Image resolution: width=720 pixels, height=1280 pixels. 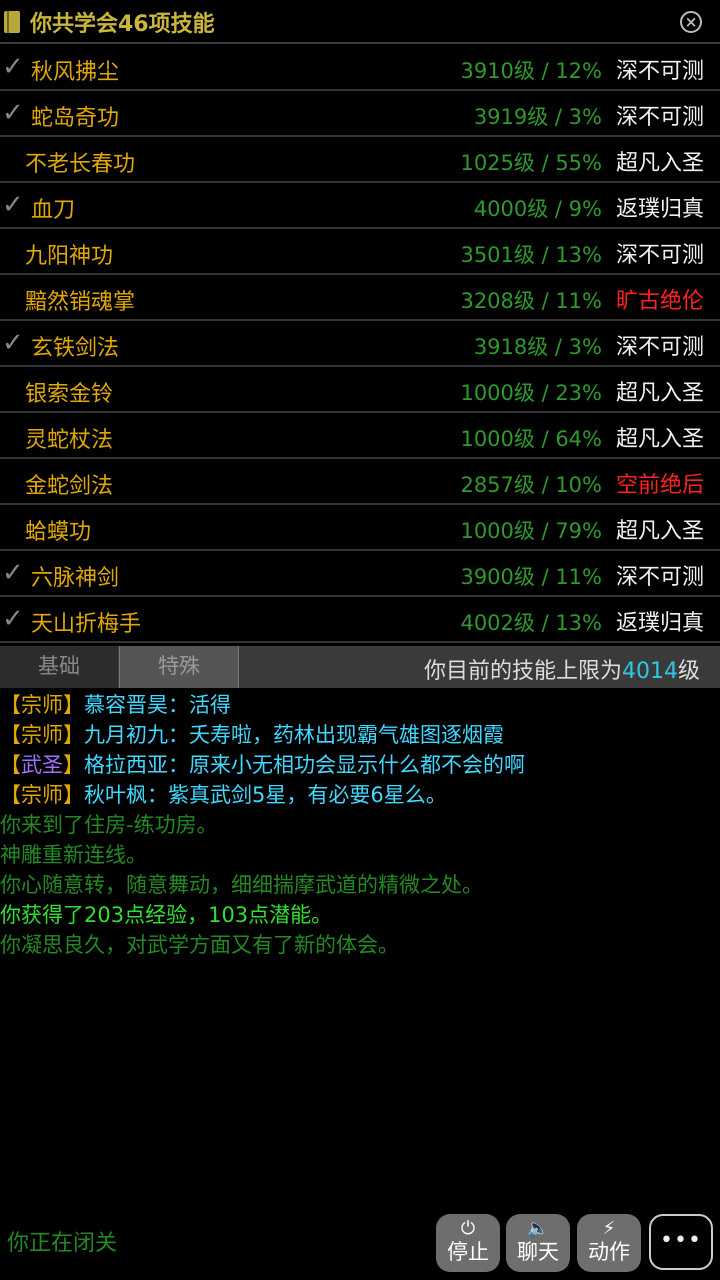 What do you see at coordinates (166, 915) in the screenshot?
I see `system-message: 你获得了203点经验，103点潜能。` at bounding box center [166, 915].